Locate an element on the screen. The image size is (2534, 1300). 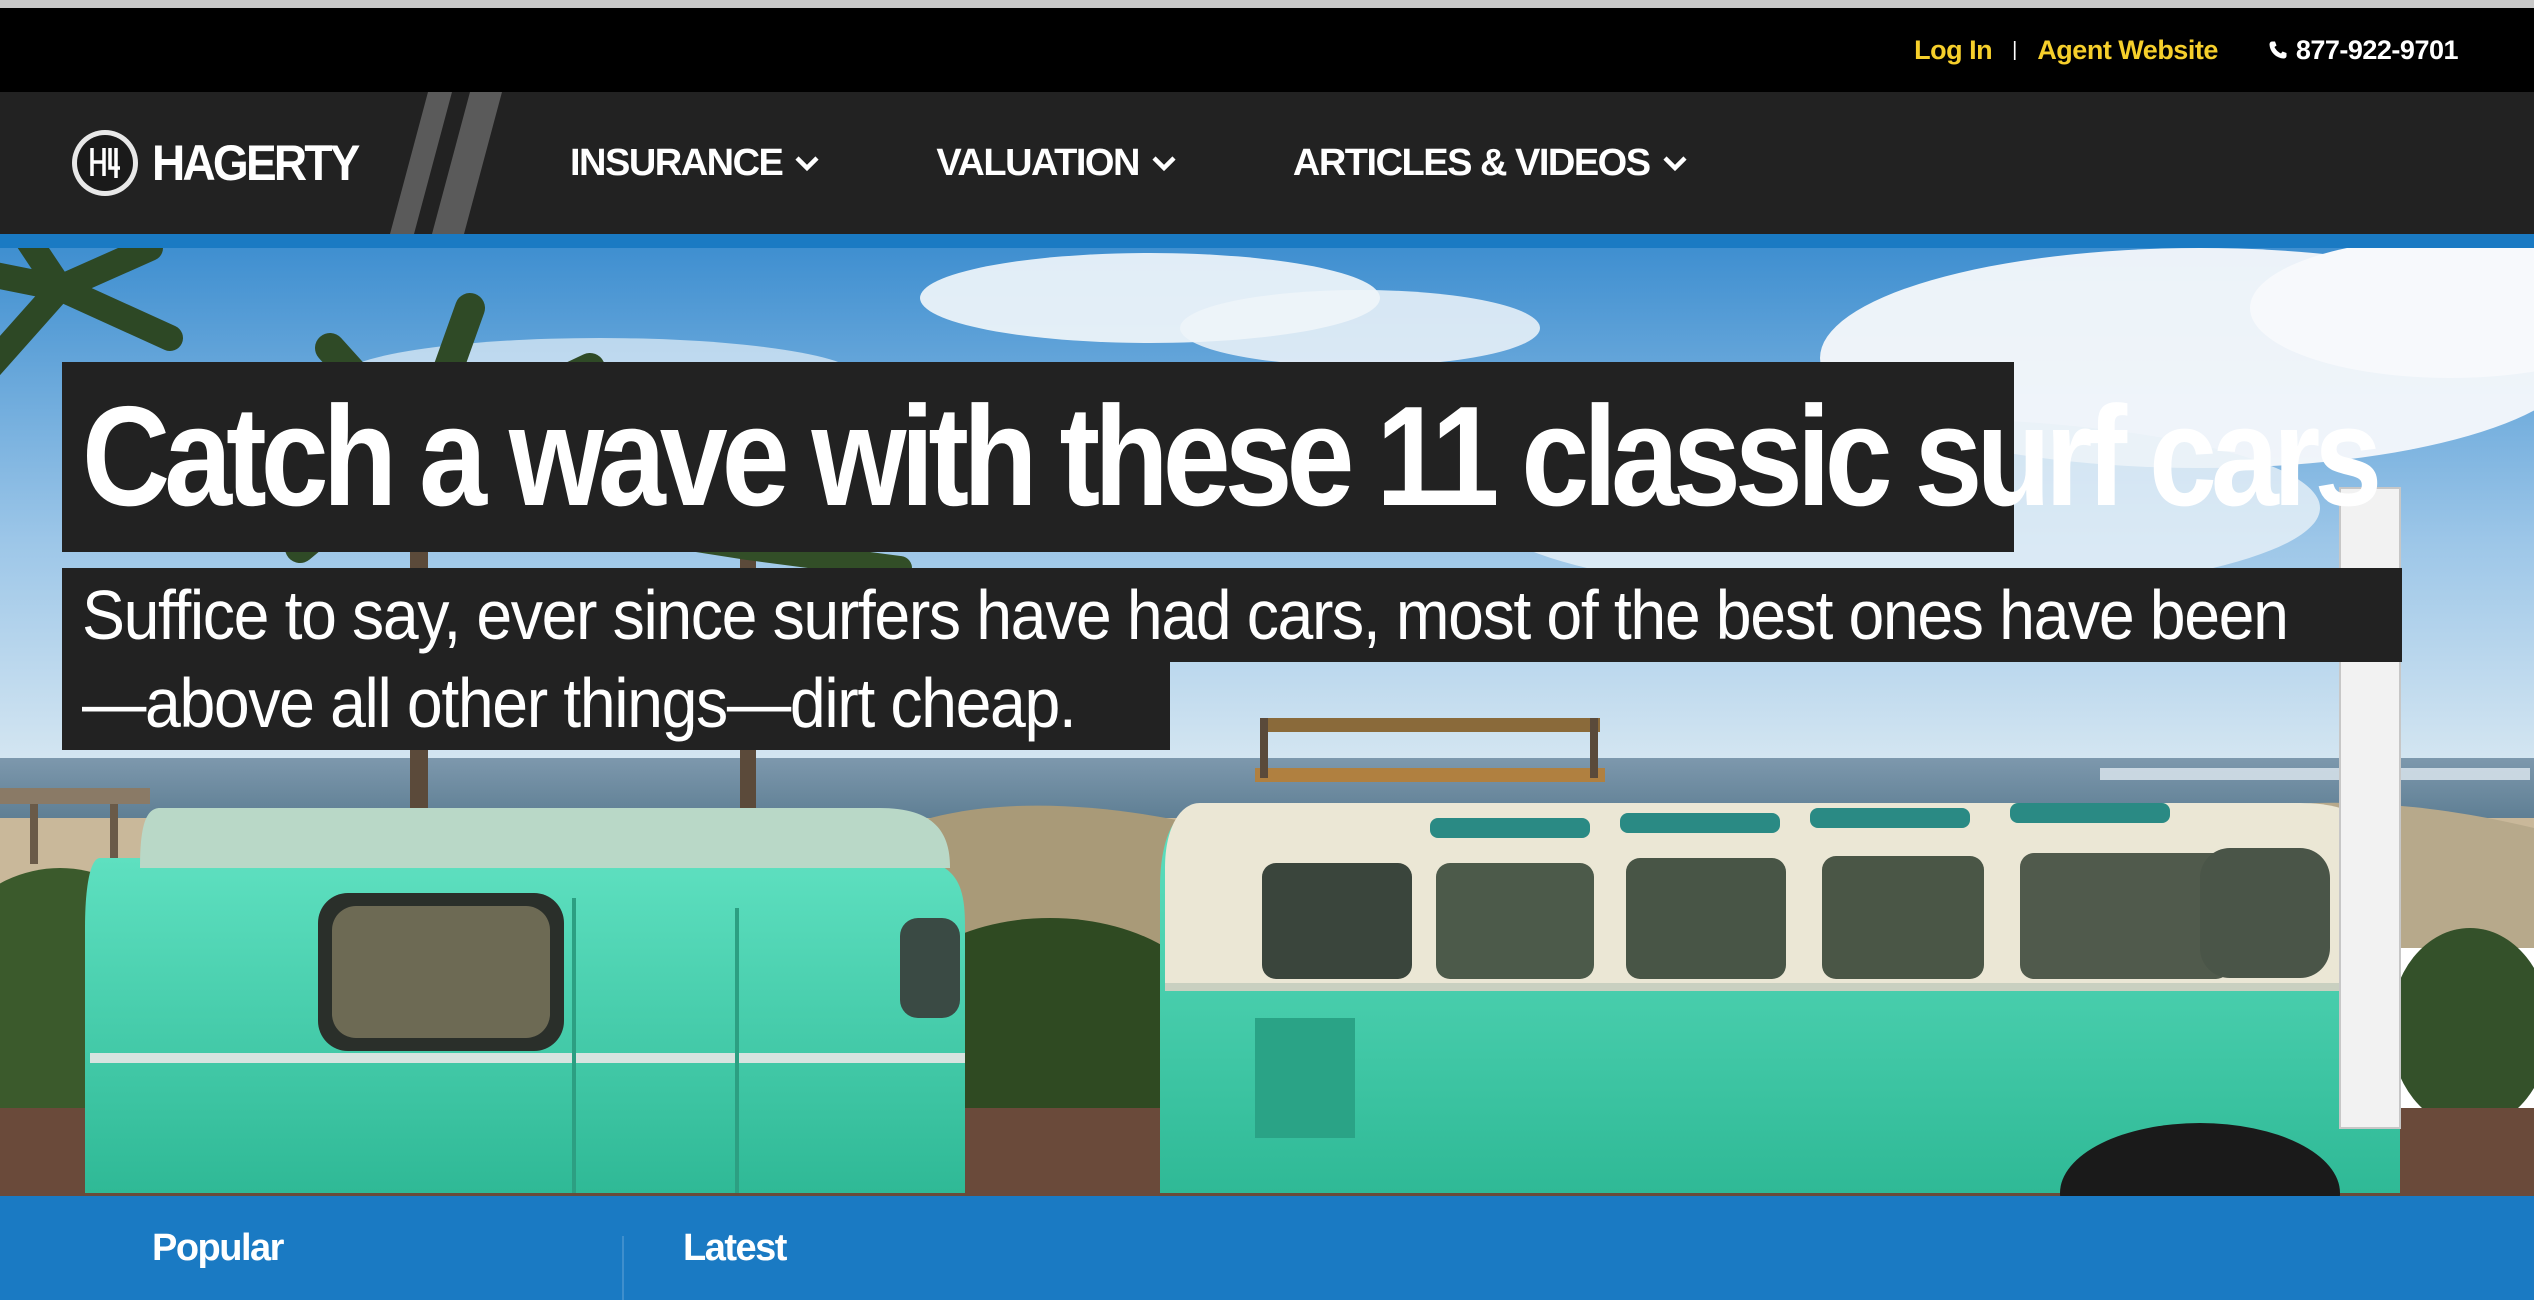
utility-bar: Log In | Agent Website 877-922-9701 is located at coordinates (1267, 50).